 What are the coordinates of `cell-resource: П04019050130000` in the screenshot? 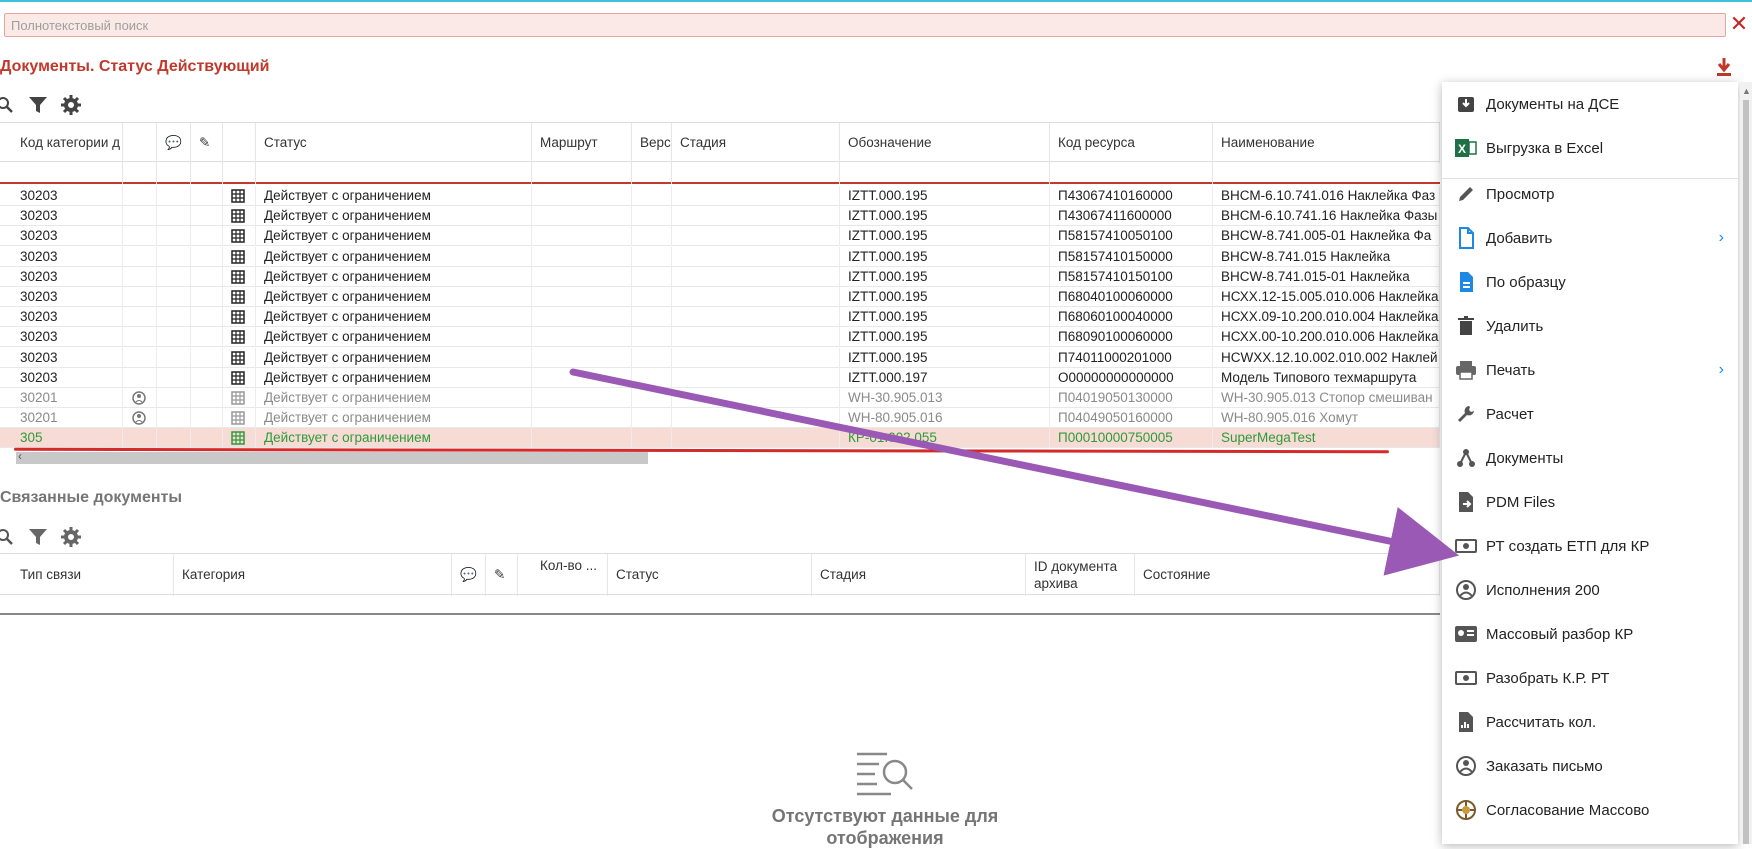 It's located at (1131, 398).